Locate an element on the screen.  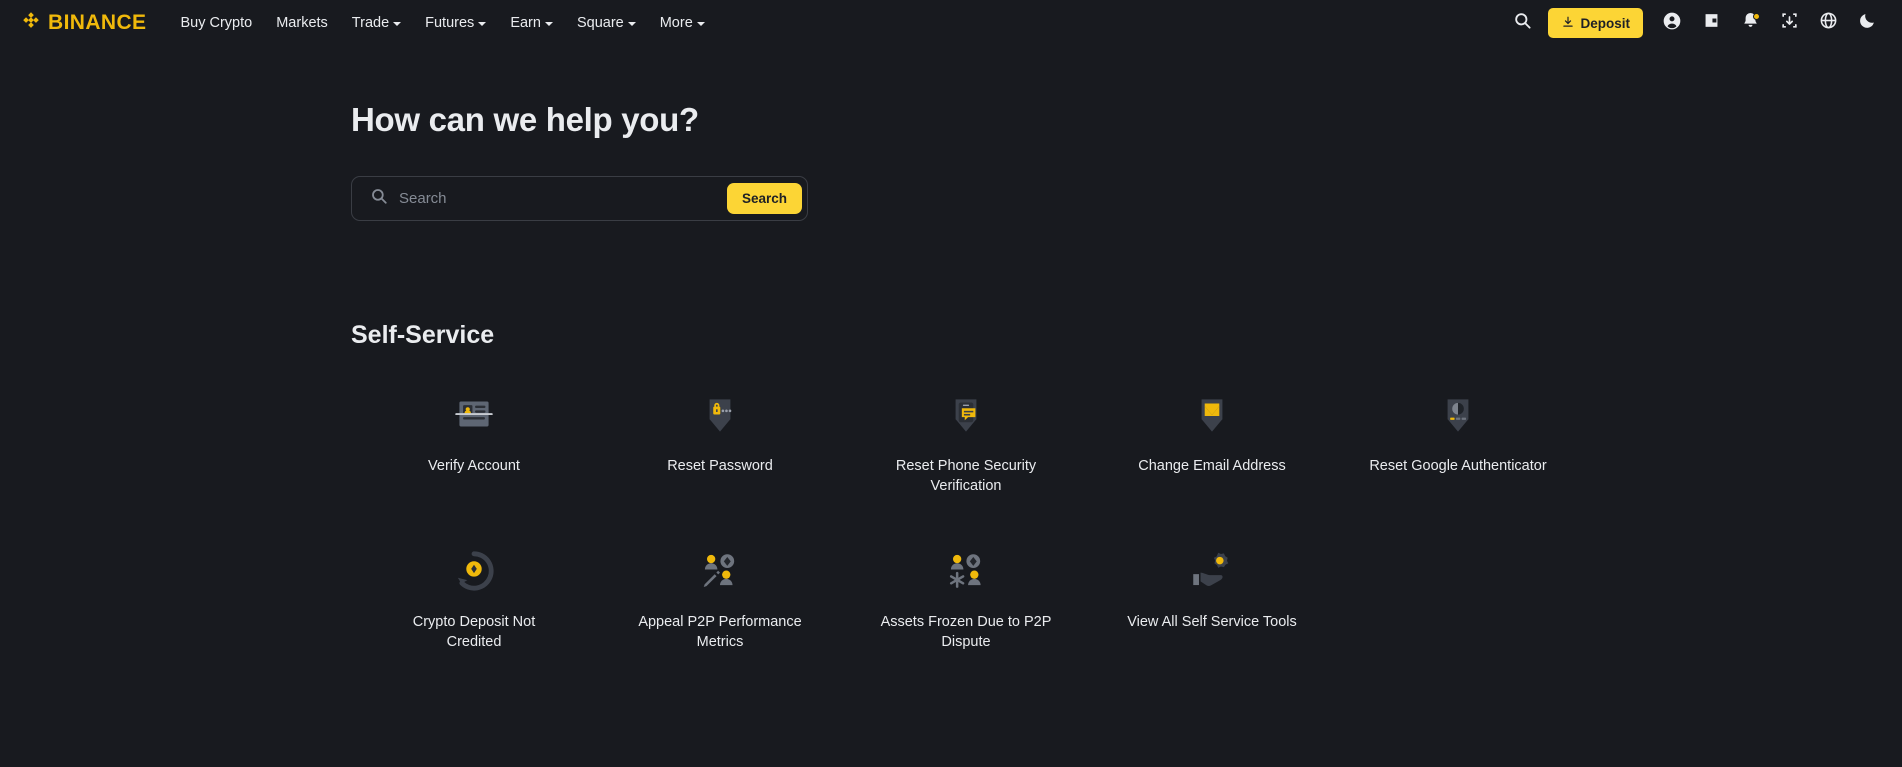
tile-label: Reset Phone Security Verification is located at coordinates (966, 476).